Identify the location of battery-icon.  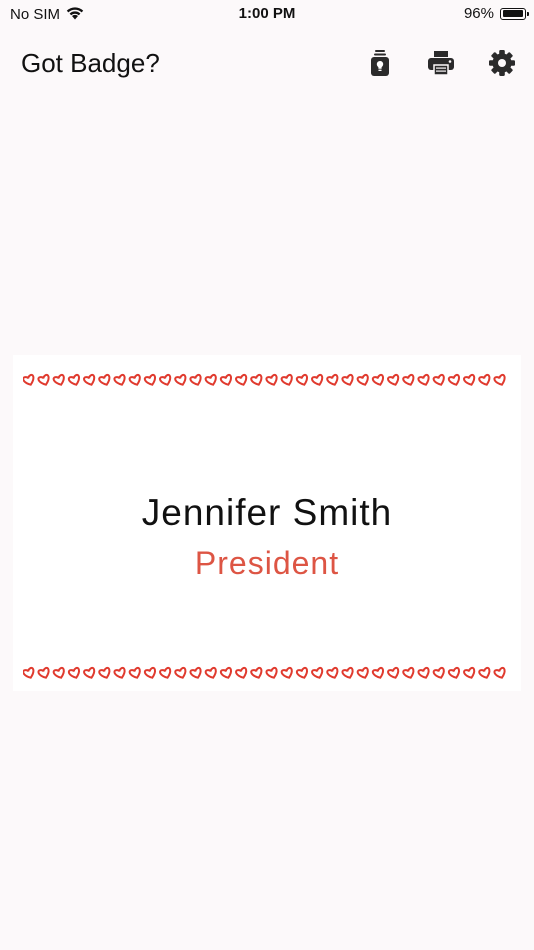
(514, 13).